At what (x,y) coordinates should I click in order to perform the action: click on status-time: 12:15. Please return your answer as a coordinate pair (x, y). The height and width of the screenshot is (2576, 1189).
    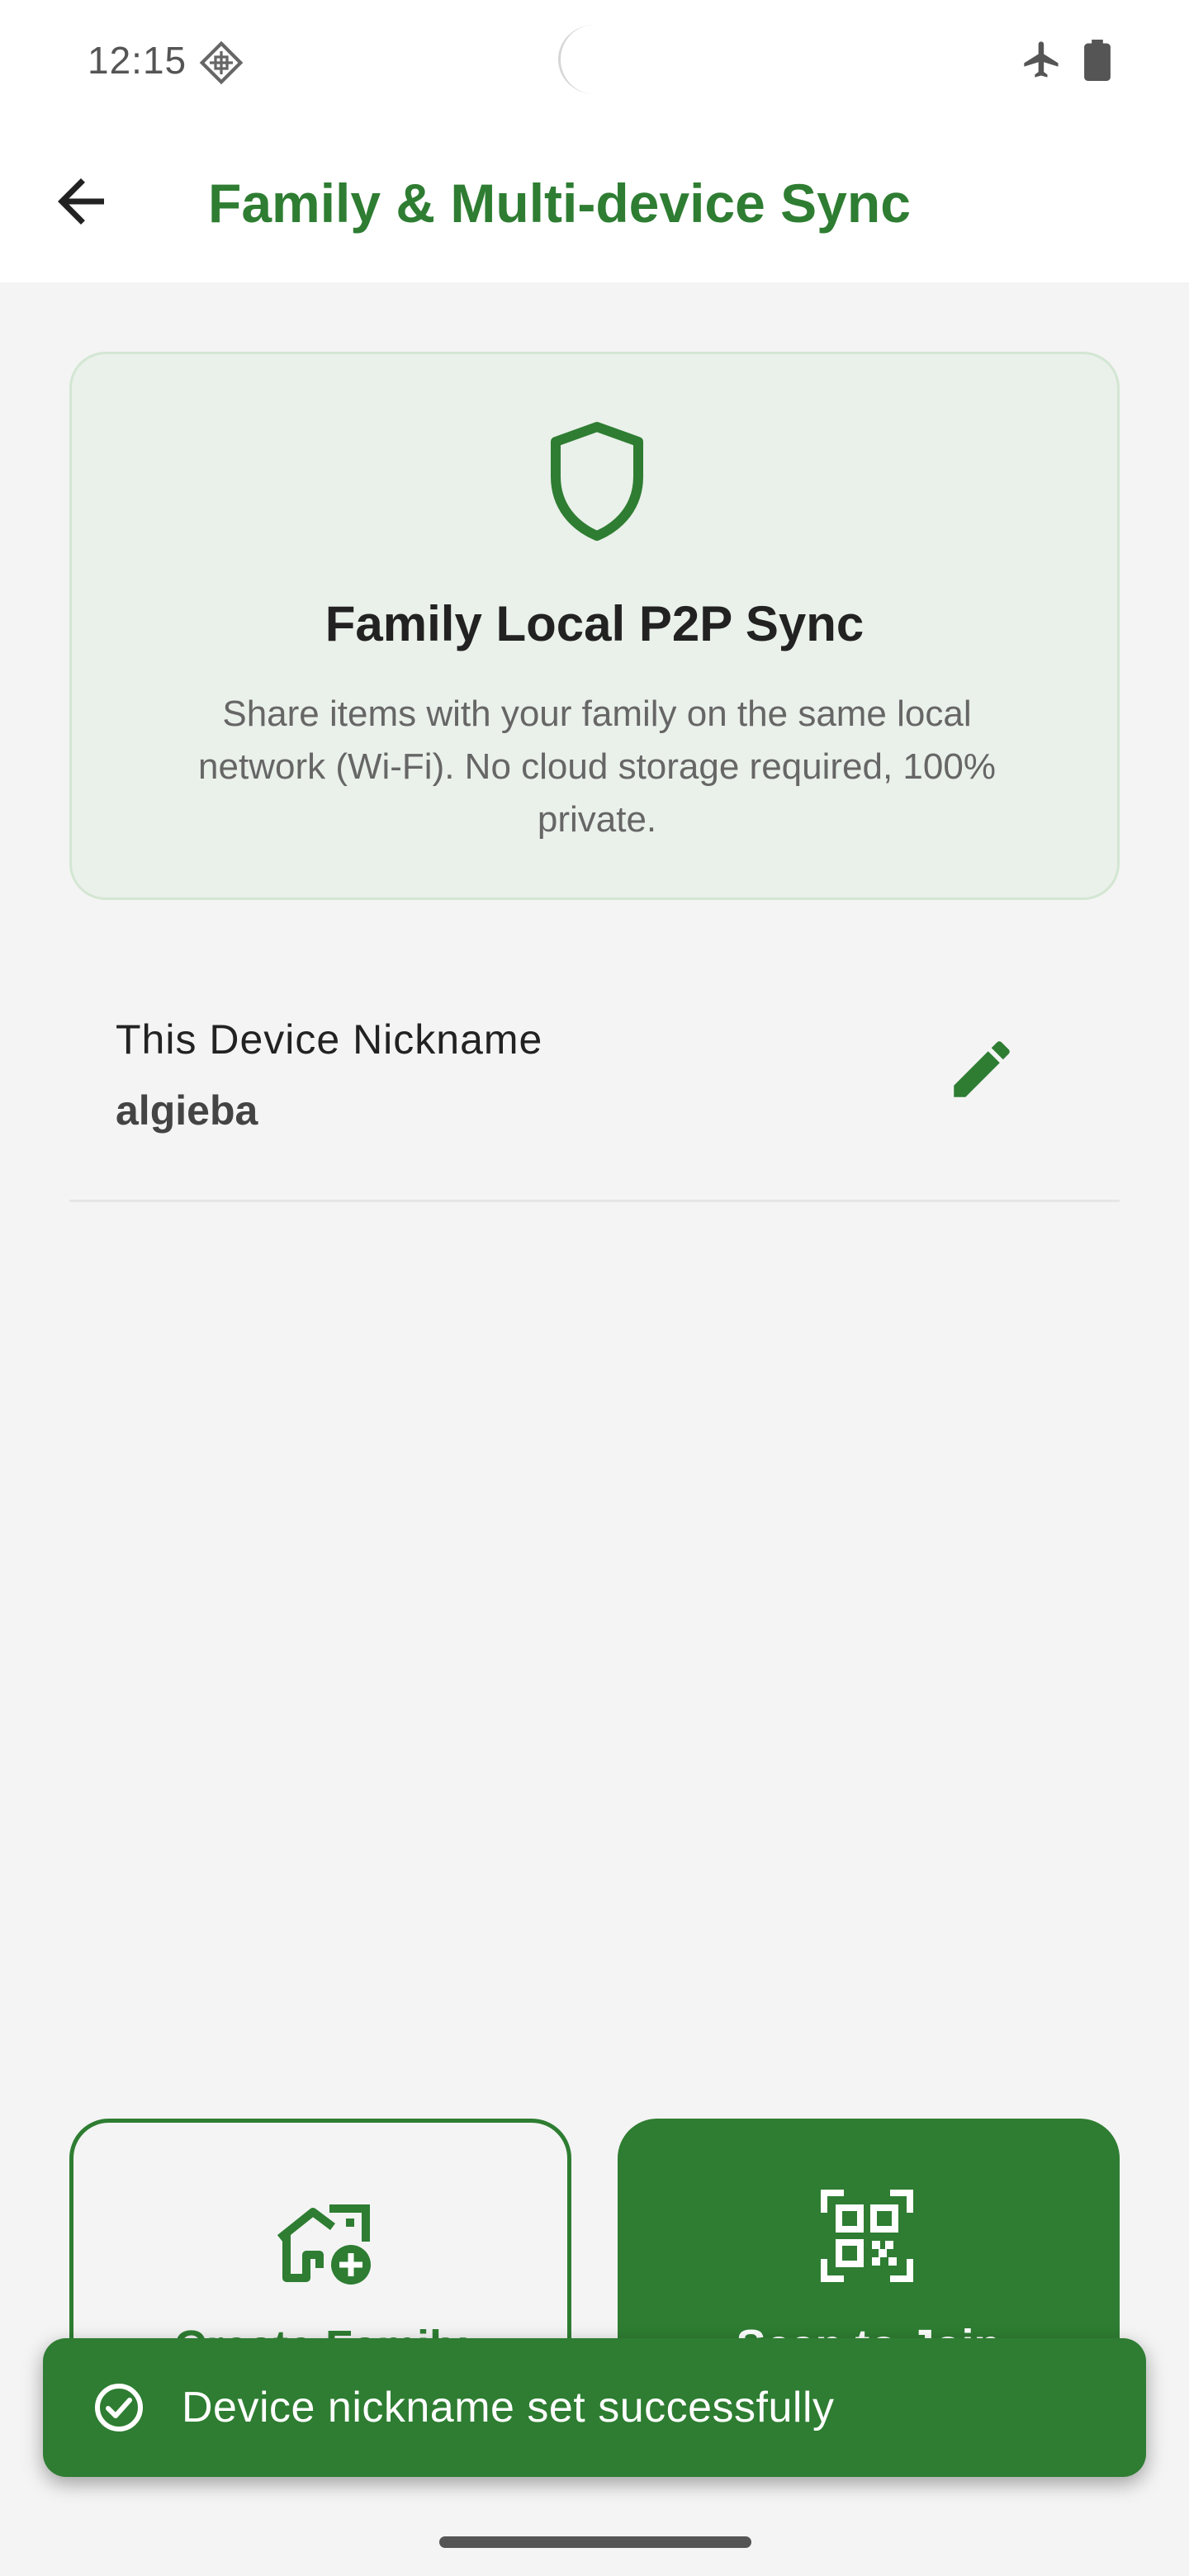
    Looking at the image, I should click on (137, 60).